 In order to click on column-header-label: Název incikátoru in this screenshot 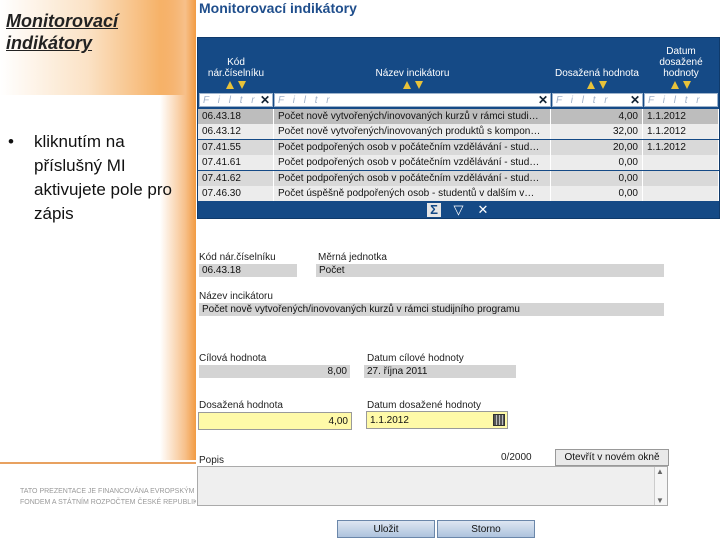, I will do `click(412, 73)`.